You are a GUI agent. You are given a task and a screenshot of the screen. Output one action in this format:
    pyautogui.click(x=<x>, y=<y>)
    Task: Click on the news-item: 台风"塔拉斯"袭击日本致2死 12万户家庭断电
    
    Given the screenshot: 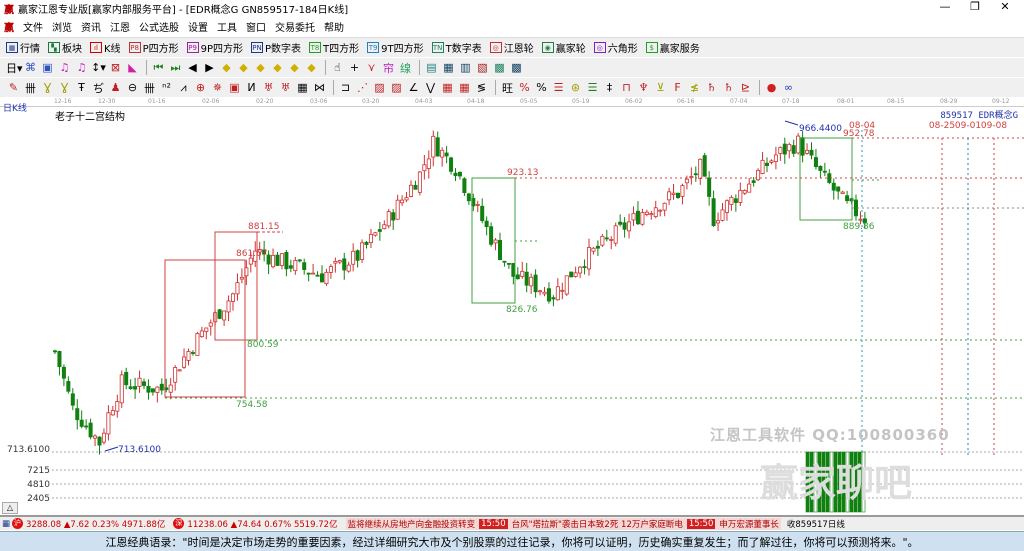 What is the action you would take?
    pyautogui.click(x=597, y=524)
    